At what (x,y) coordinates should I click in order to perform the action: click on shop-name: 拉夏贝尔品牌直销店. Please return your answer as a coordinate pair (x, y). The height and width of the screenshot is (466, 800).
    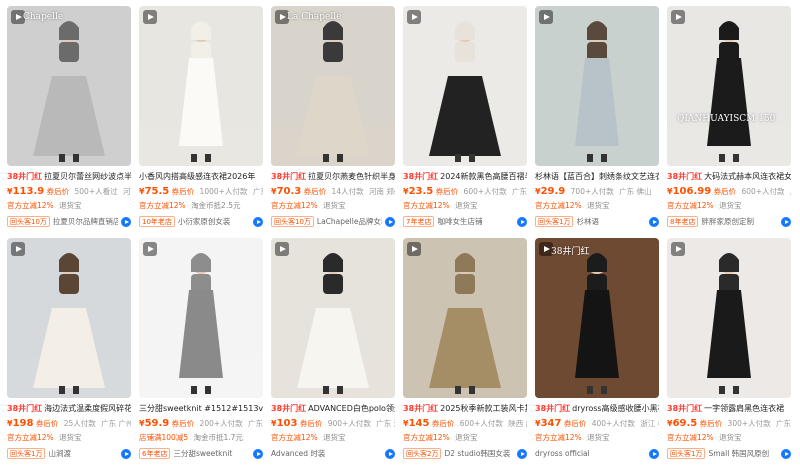
    Looking at the image, I should click on (85, 221).